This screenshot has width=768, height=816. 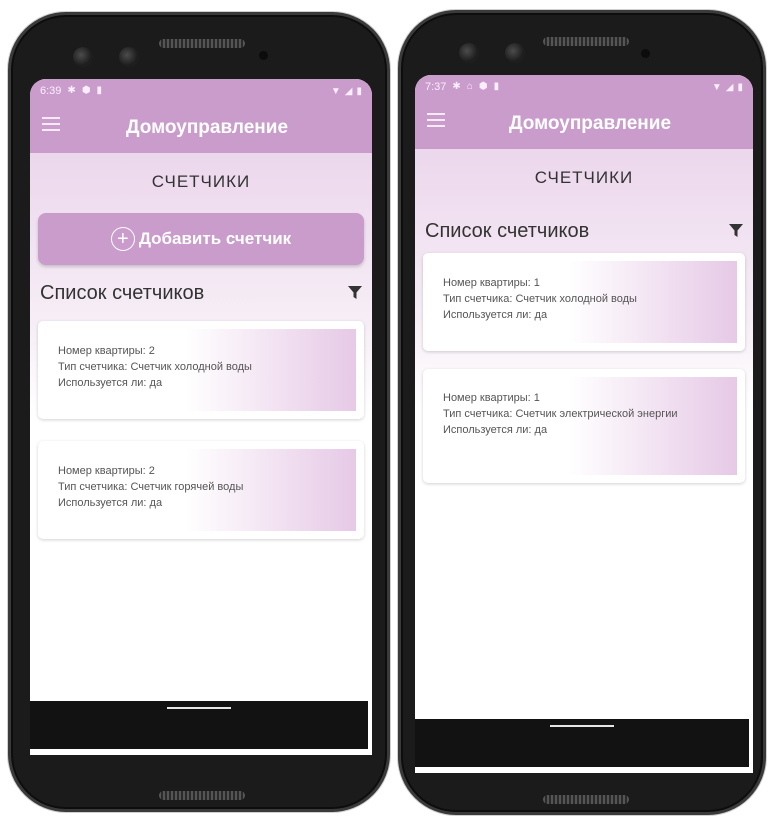 What do you see at coordinates (51, 91) in the screenshot?
I see `status-time: 6:39` at bounding box center [51, 91].